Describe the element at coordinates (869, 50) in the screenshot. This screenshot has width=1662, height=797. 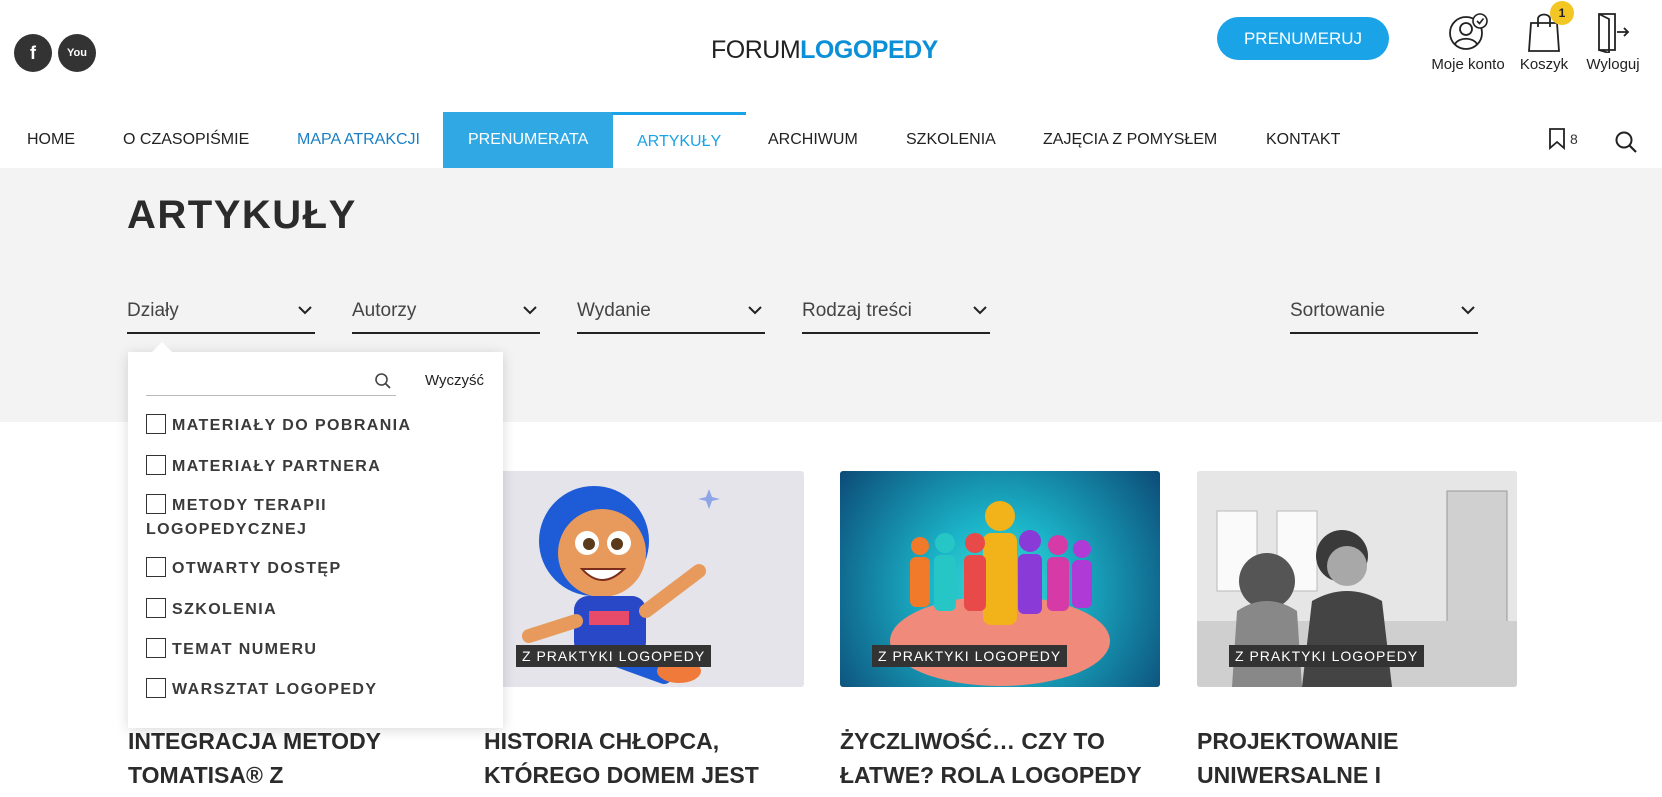
I see `logo-text-logopedy: LOGOPEDY` at that location.